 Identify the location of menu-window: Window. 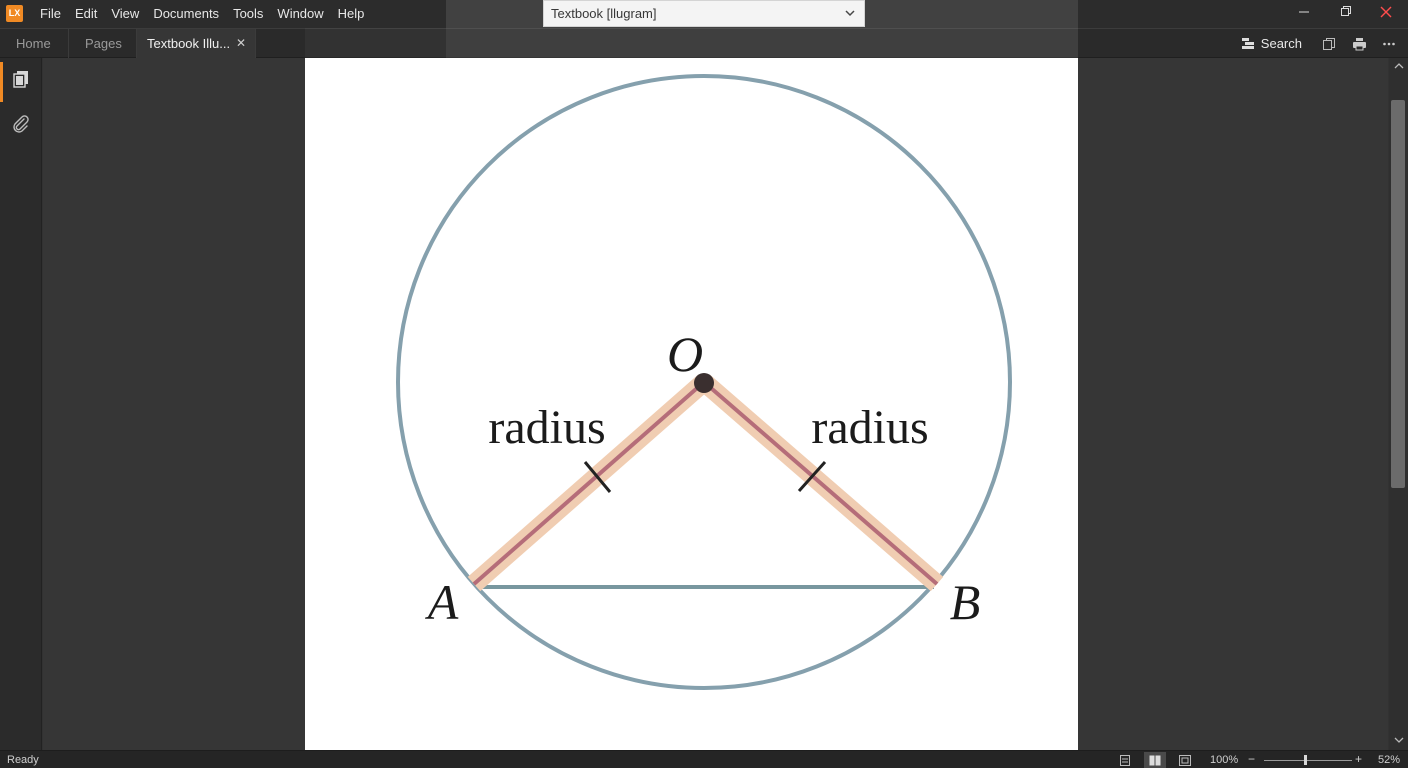
(300, 14).